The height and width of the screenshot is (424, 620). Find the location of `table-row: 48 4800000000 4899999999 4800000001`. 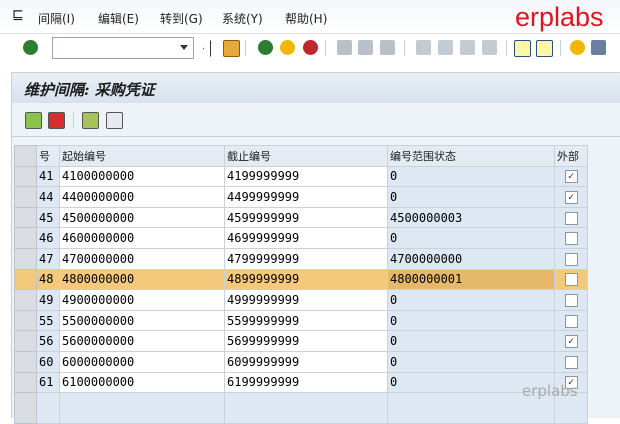

table-row: 48 4800000000 4899999999 4800000001 is located at coordinates (301, 279).